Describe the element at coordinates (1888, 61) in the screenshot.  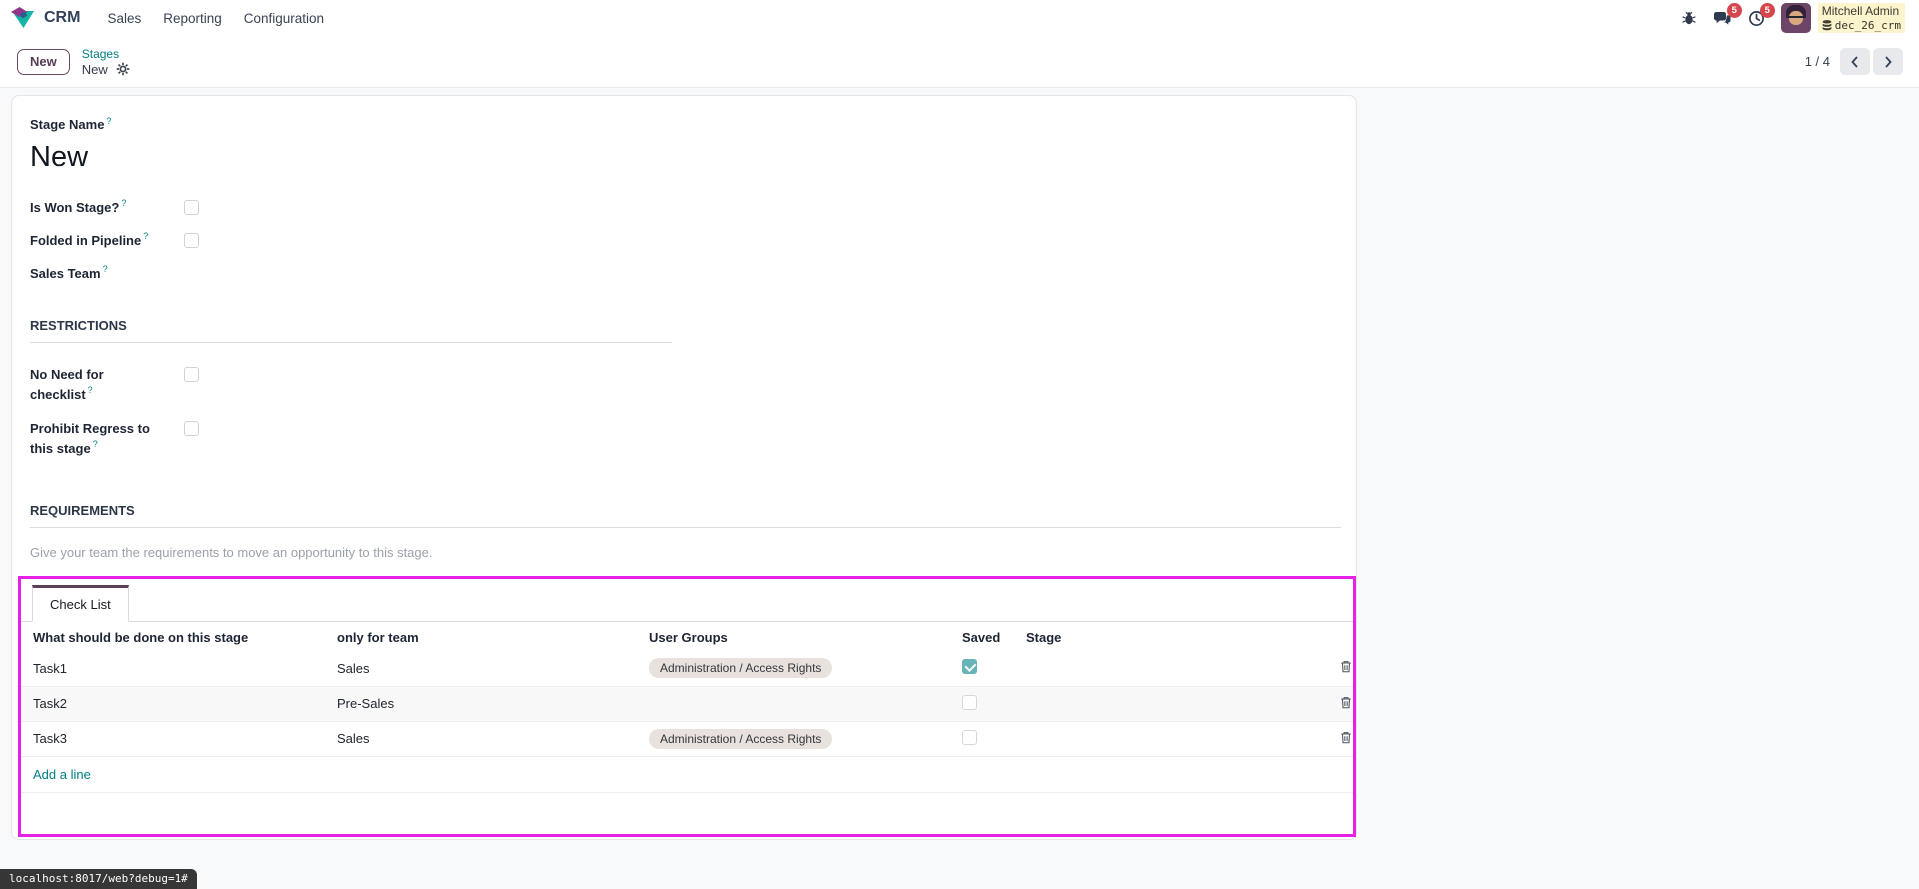
I see `pager-next-button` at that location.